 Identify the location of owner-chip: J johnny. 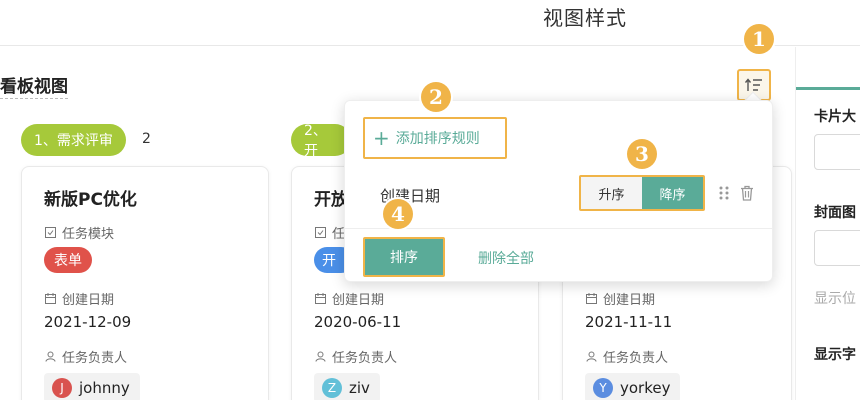
(92, 386).